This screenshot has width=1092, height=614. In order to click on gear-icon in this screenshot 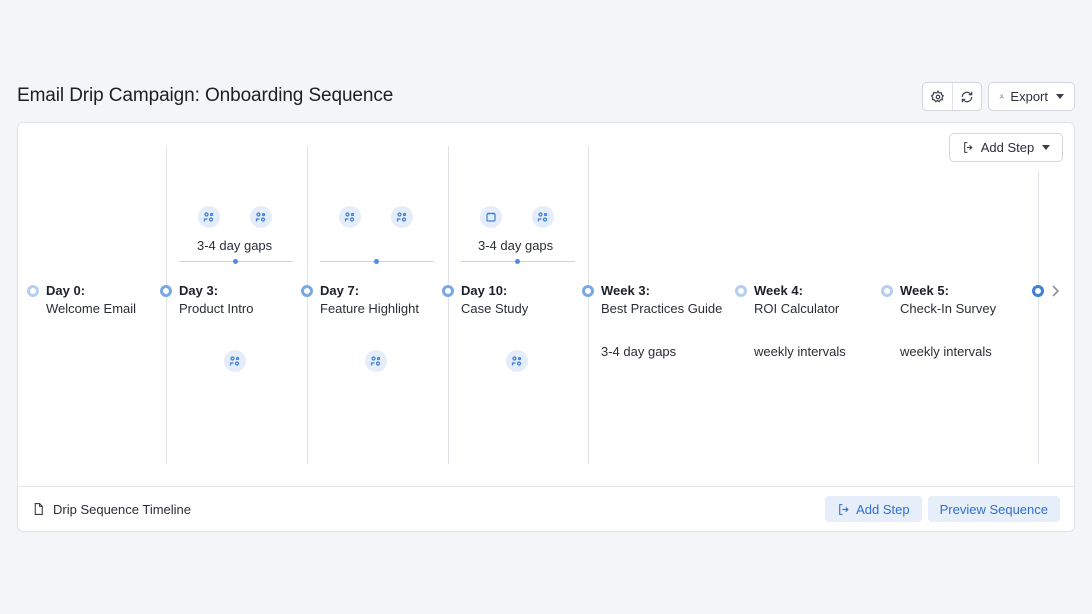, I will do `click(937, 95)`.